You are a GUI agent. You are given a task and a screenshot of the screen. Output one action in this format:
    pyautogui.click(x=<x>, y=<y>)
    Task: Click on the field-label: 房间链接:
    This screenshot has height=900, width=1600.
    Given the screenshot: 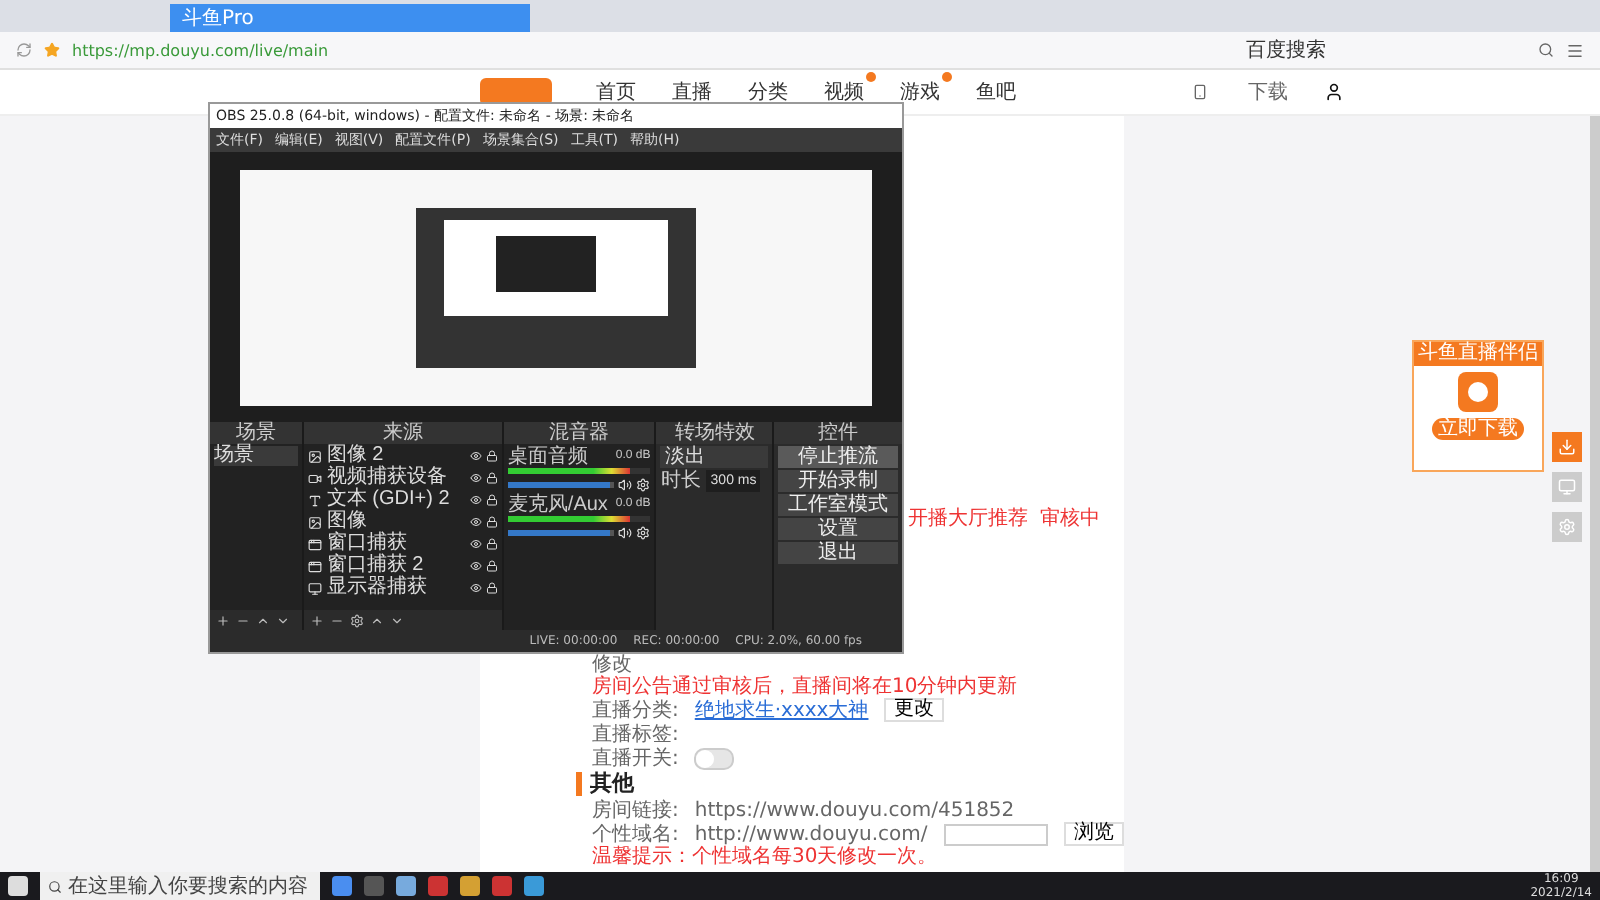 What is the action you would take?
    pyautogui.click(x=635, y=810)
    